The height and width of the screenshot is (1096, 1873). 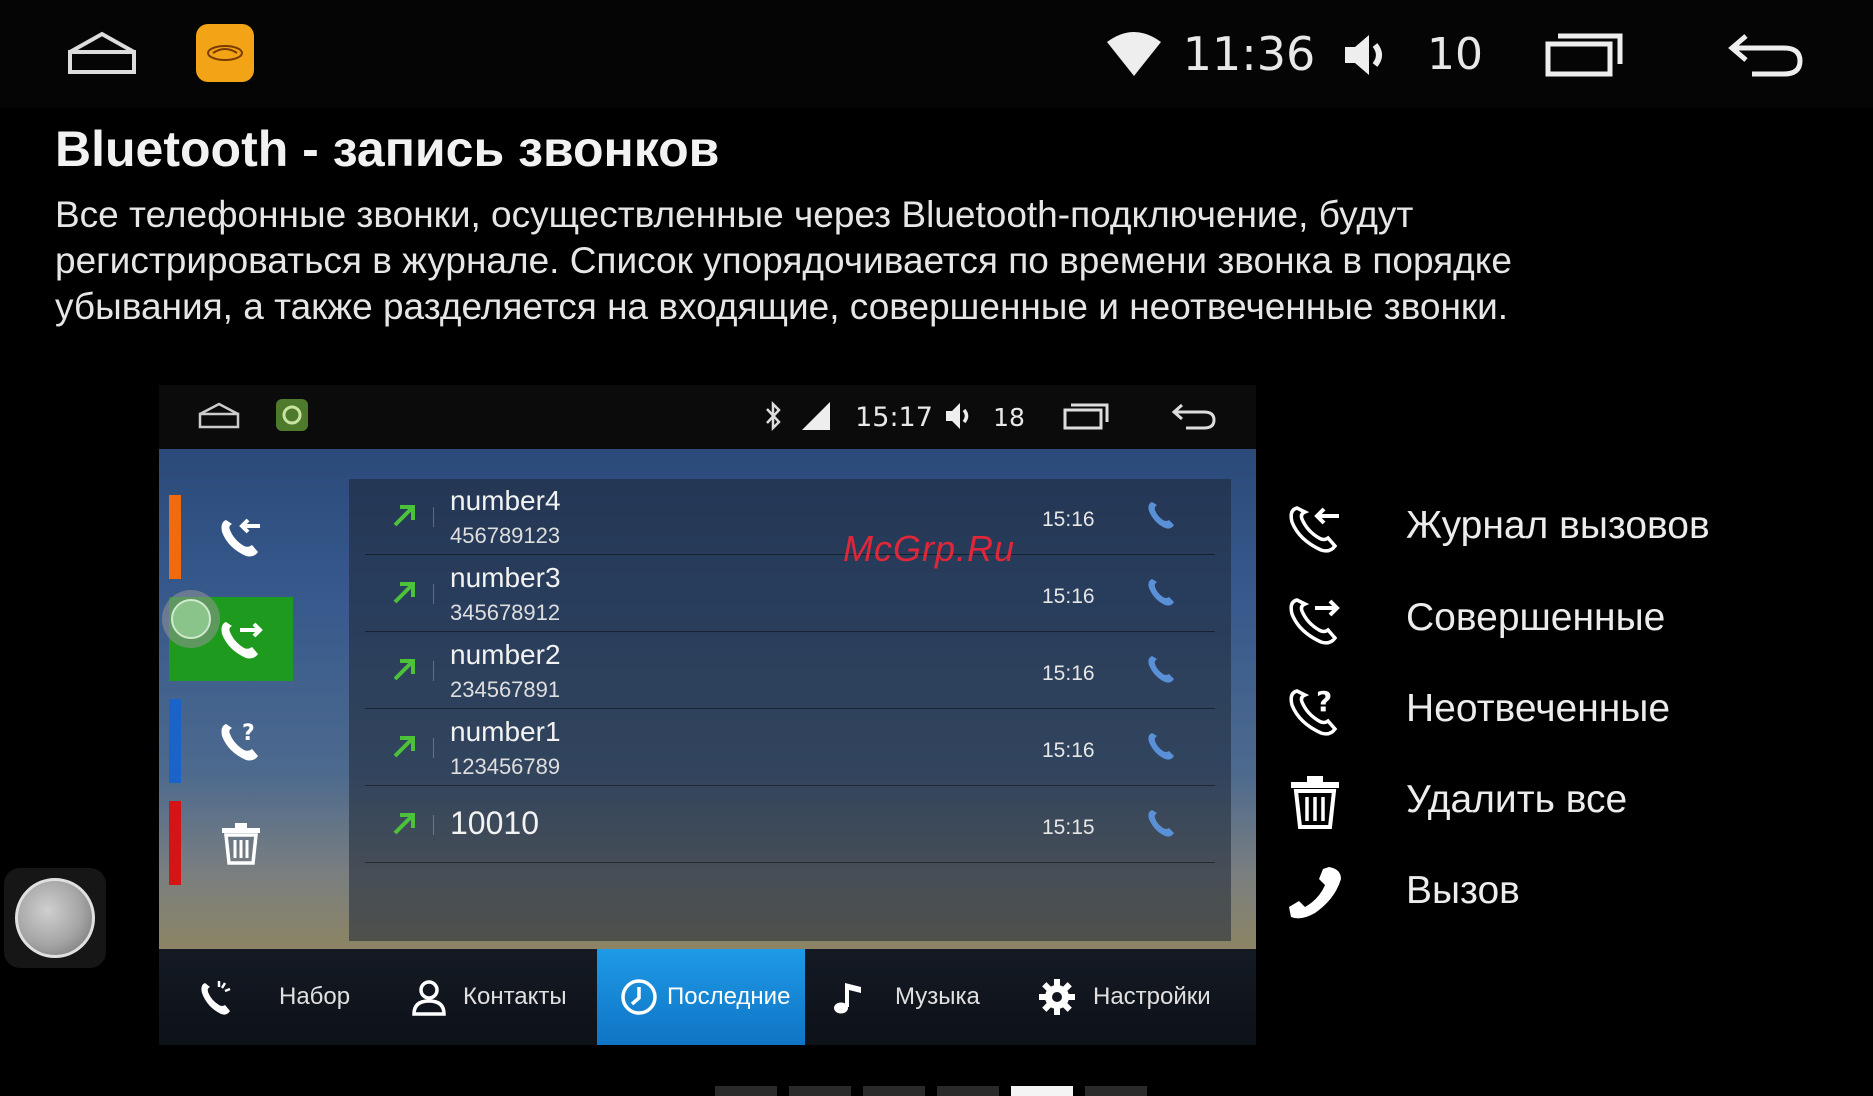 I want to click on watermark: McGrp.Ru, so click(x=929, y=548).